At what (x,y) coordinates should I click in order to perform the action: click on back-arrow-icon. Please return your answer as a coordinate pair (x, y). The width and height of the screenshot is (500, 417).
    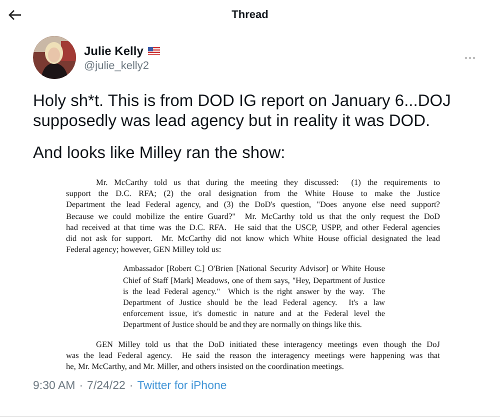
    Looking at the image, I should click on (15, 15).